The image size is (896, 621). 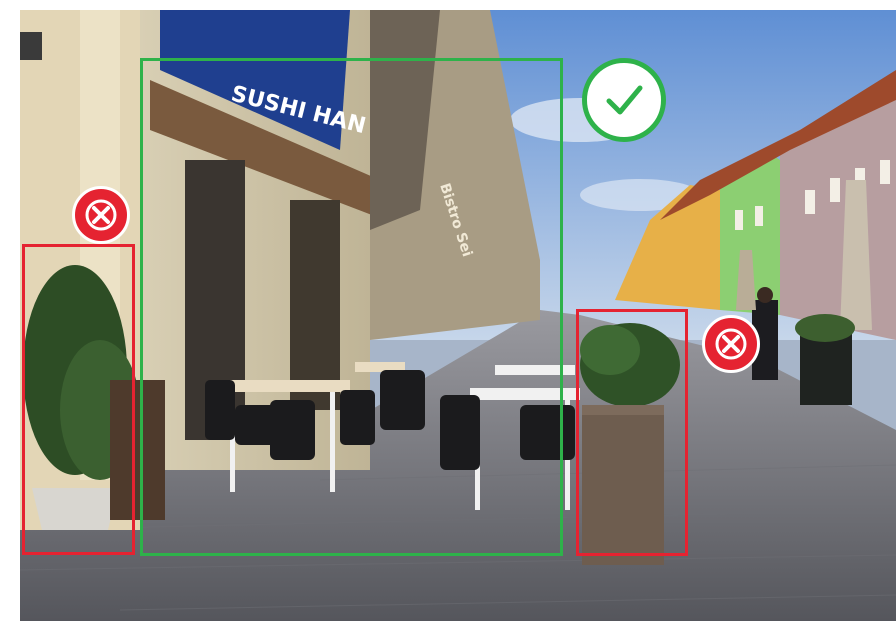 I want to click on check-circle-icon, so click(x=624, y=100).